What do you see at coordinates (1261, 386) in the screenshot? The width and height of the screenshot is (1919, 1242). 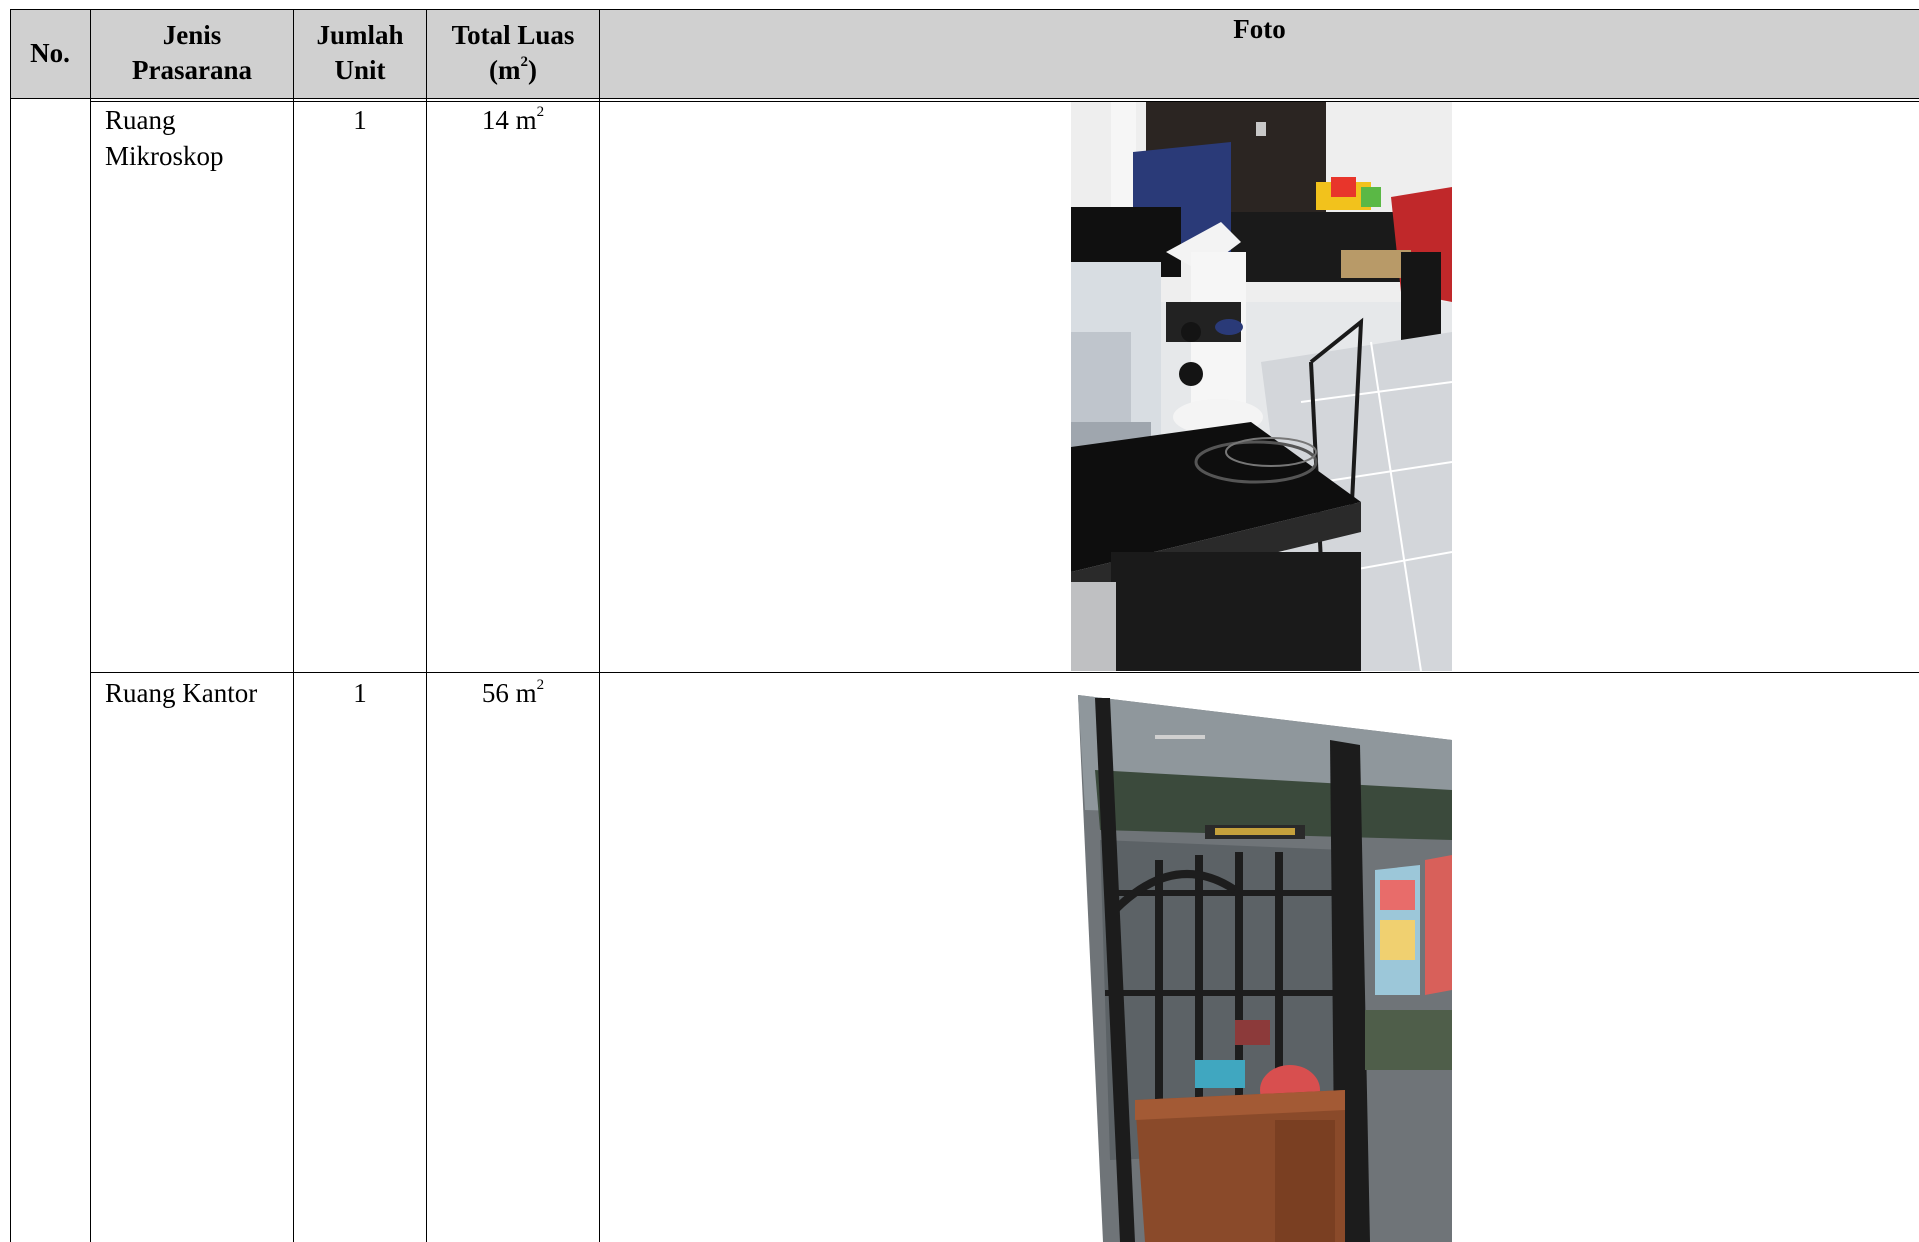 I see `microscope-room-photo` at bounding box center [1261, 386].